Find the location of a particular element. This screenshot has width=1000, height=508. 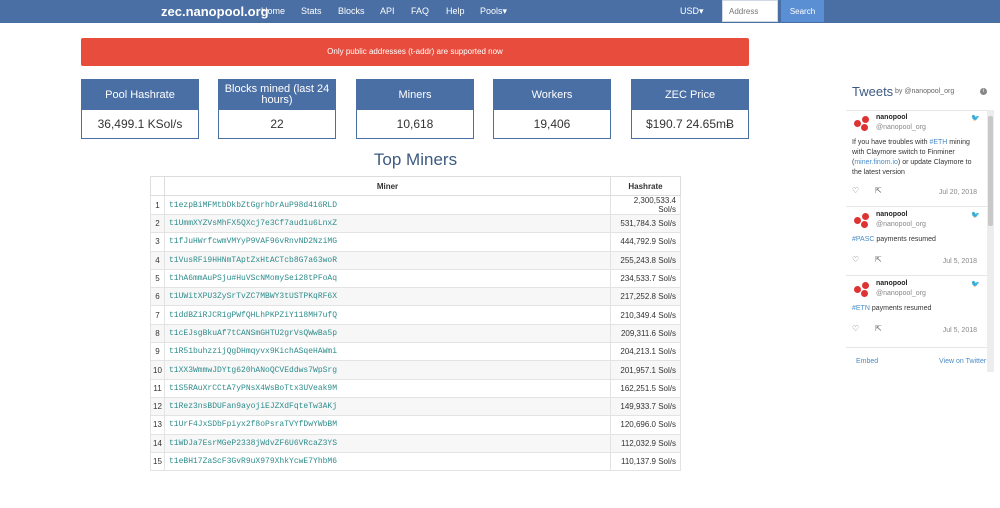

stat-value: 36,499.1 KSol/s is located at coordinates (140, 124).